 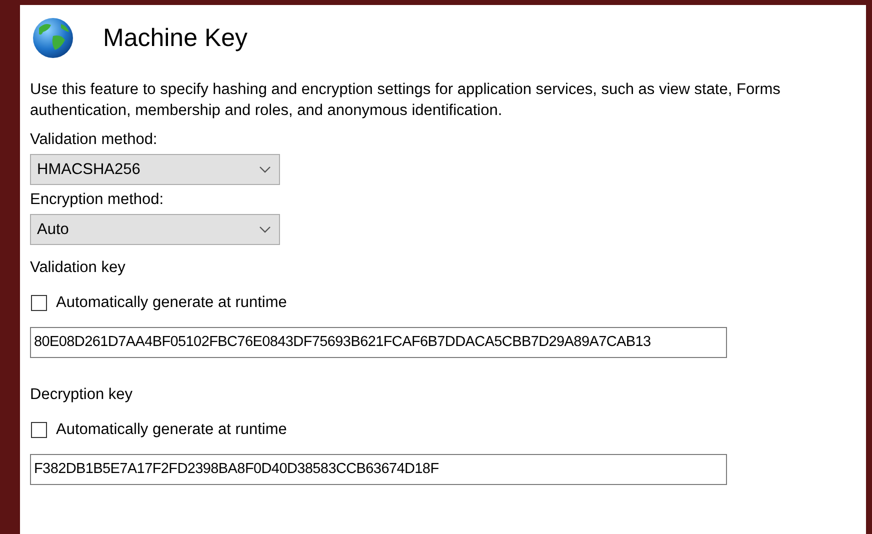 What do you see at coordinates (78, 268) in the screenshot?
I see `field-label: Validation key` at bounding box center [78, 268].